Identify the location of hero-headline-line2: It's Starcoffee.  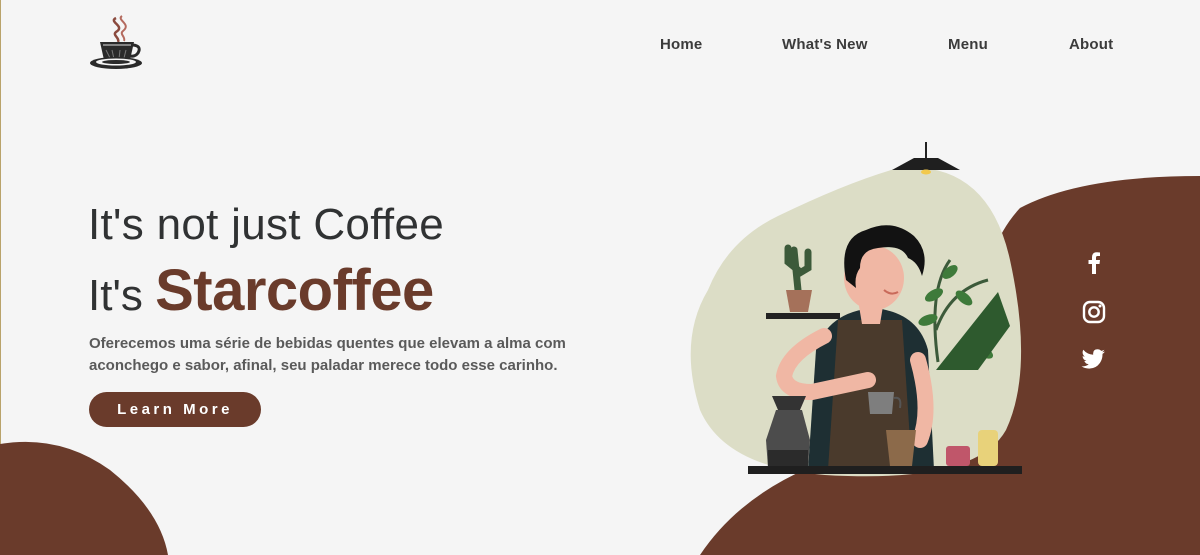
(261, 290).